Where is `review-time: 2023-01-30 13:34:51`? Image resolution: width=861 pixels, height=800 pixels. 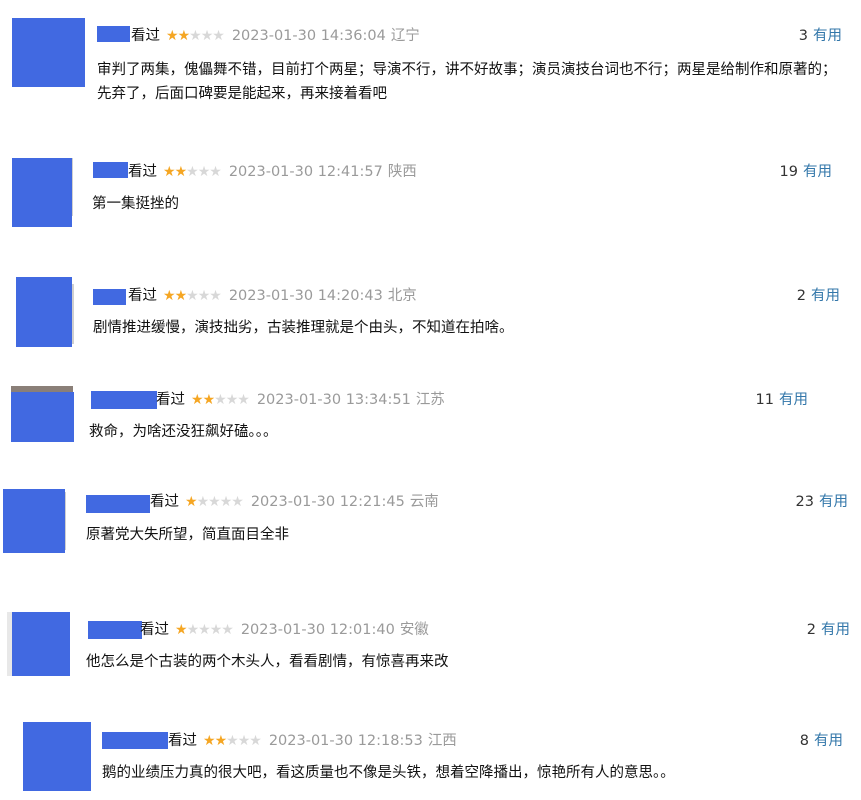 review-time: 2023-01-30 13:34:51 is located at coordinates (333, 400).